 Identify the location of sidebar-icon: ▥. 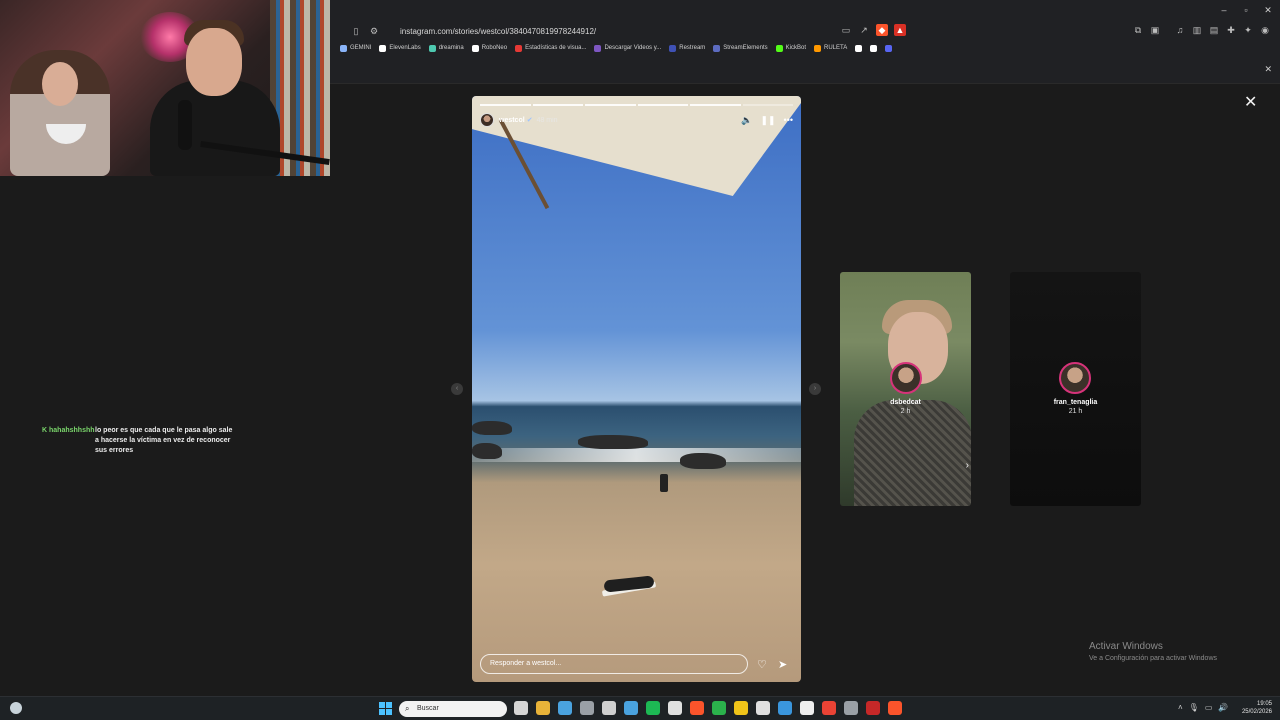
(1197, 30).